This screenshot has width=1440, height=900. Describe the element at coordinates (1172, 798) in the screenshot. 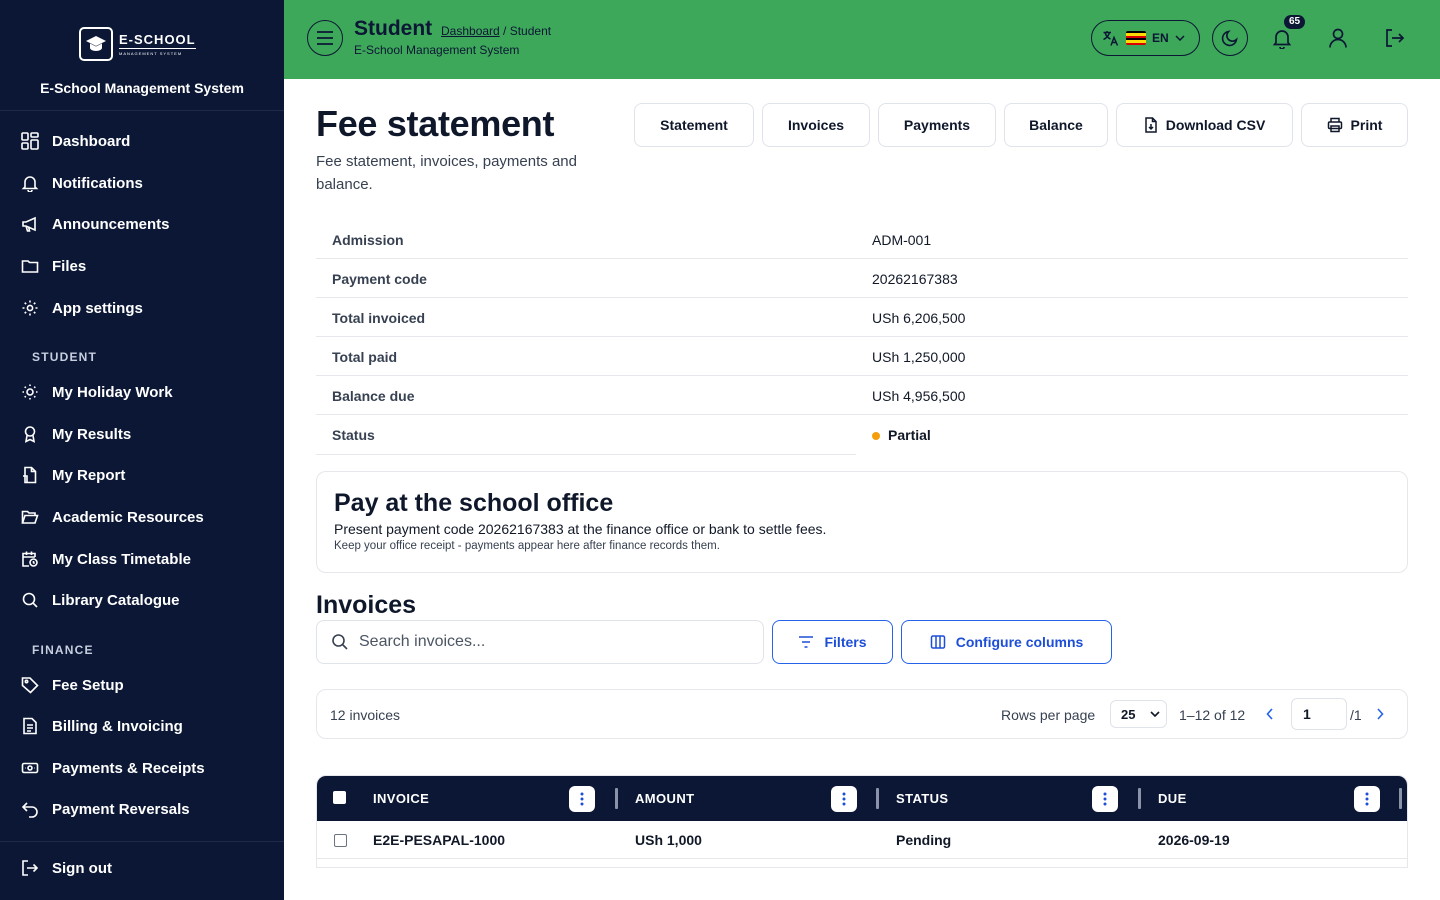

I see `column-header-due: DUE` at that location.